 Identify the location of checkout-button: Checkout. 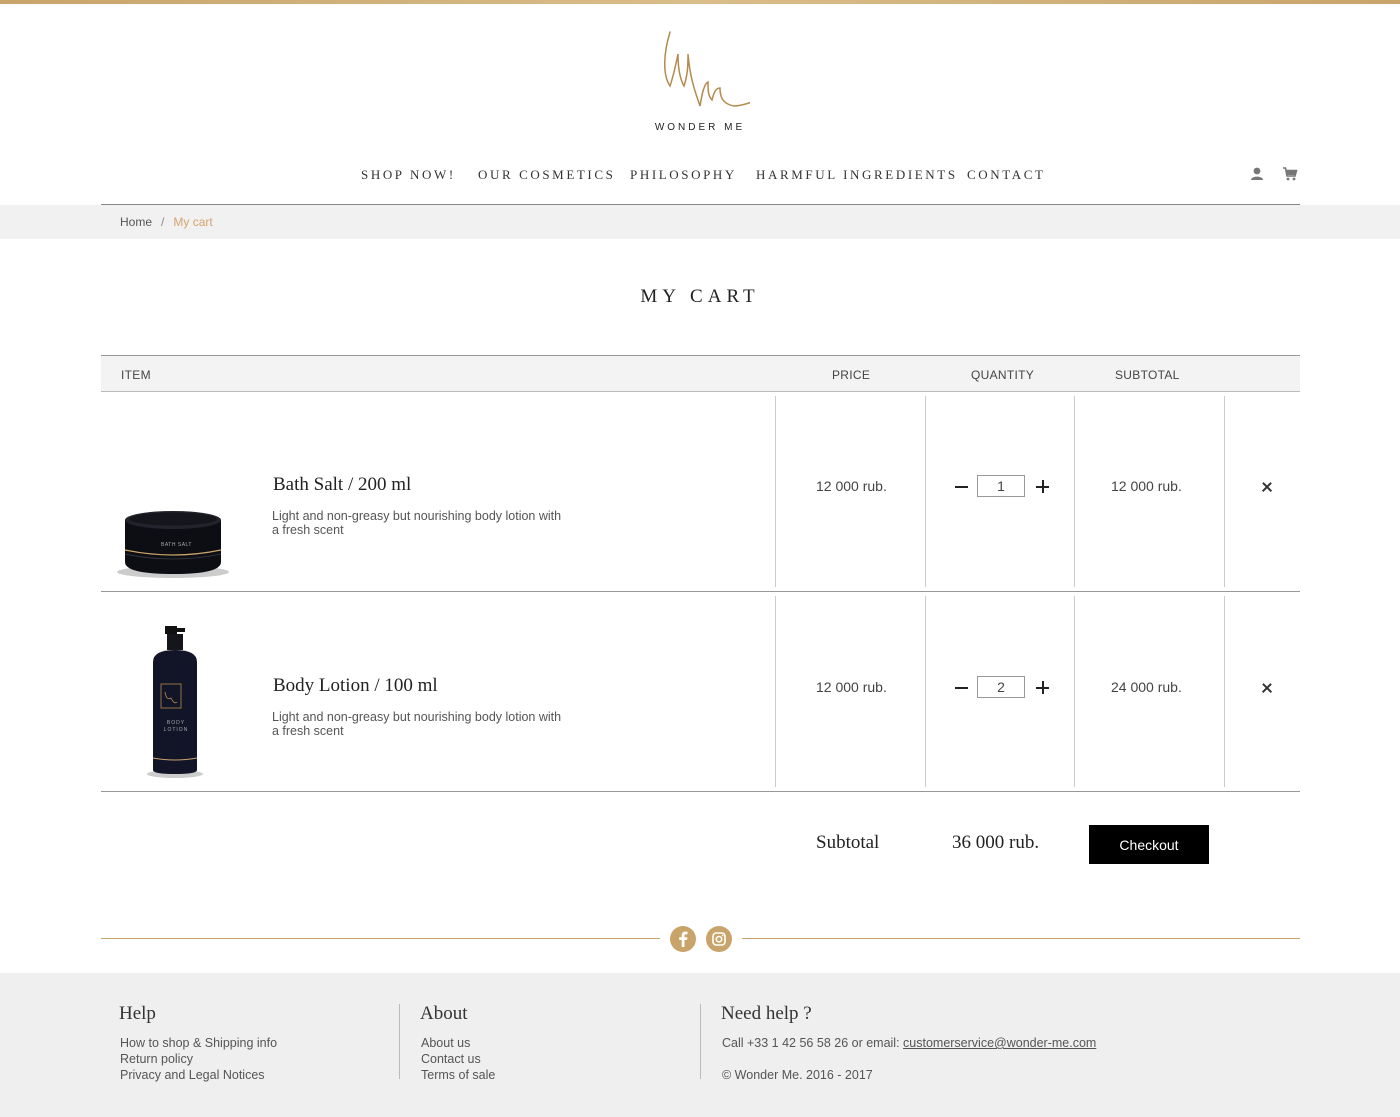
(1149, 844).